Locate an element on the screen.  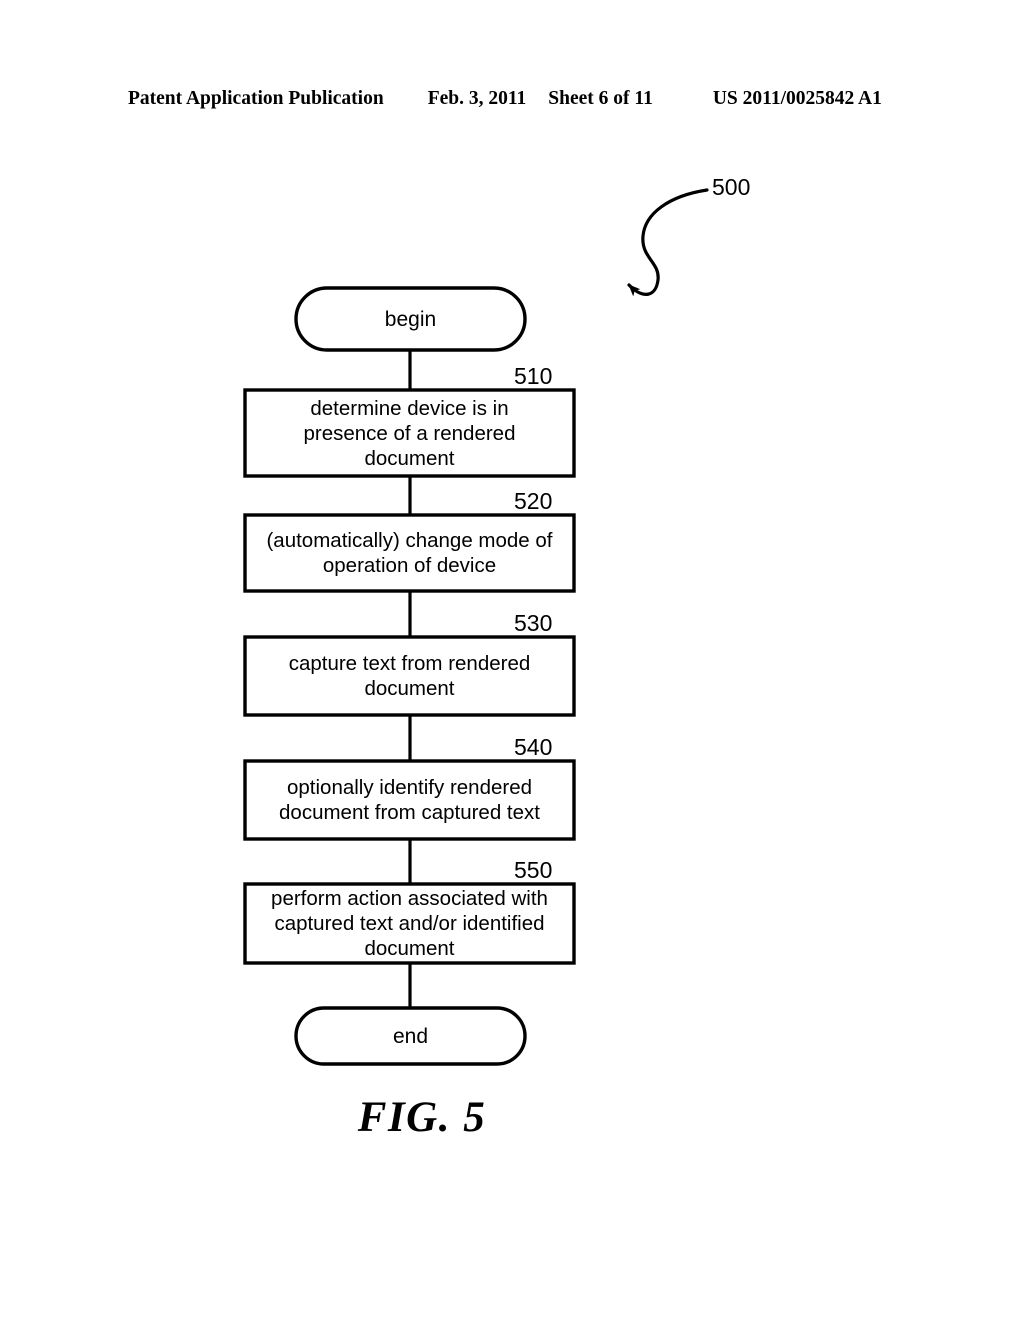
reference-numeral-550: 550 is located at coordinates (533, 870).